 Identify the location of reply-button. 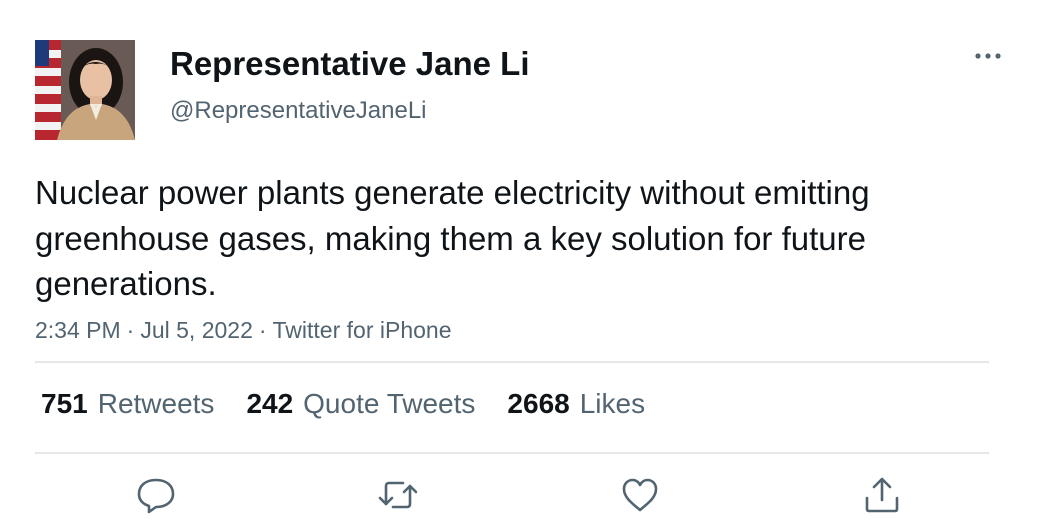
(156, 495).